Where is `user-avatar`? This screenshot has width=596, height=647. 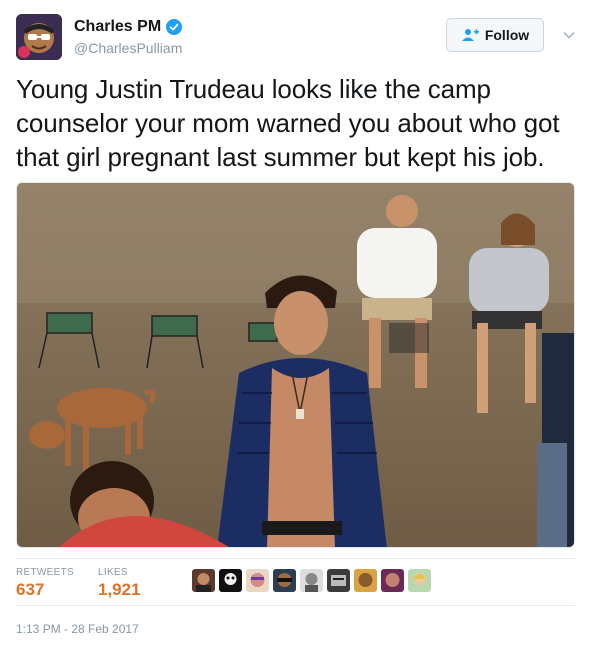 user-avatar is located at coordinates (39, 37).